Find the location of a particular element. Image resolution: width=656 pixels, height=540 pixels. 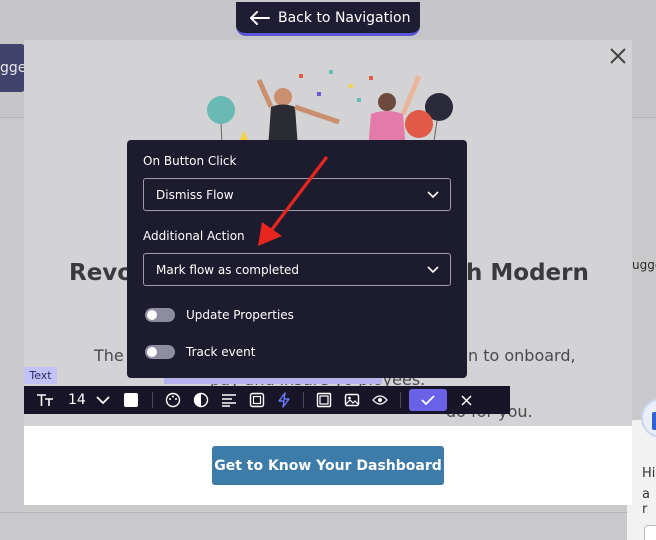

update-properties-toggle is located at coordinates (160, 315).